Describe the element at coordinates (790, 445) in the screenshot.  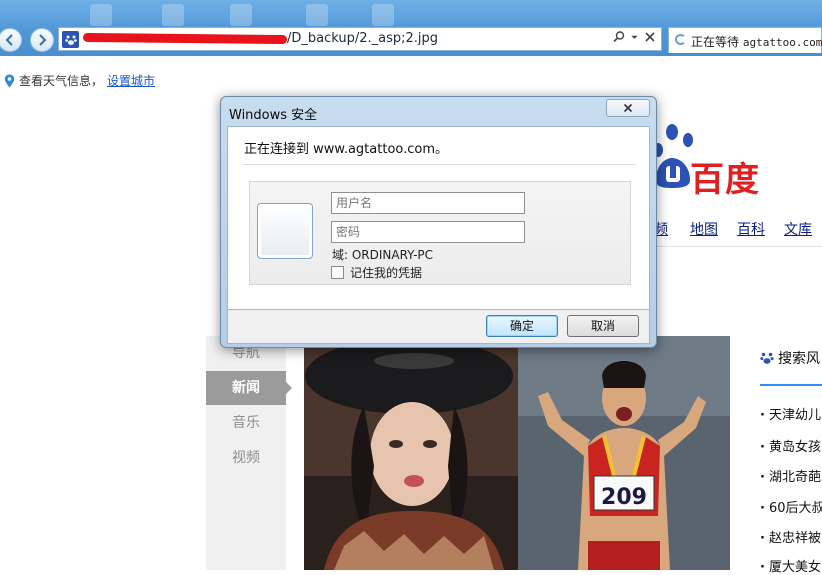
I see `hot-list-item: 黄岛女孩` at that location.